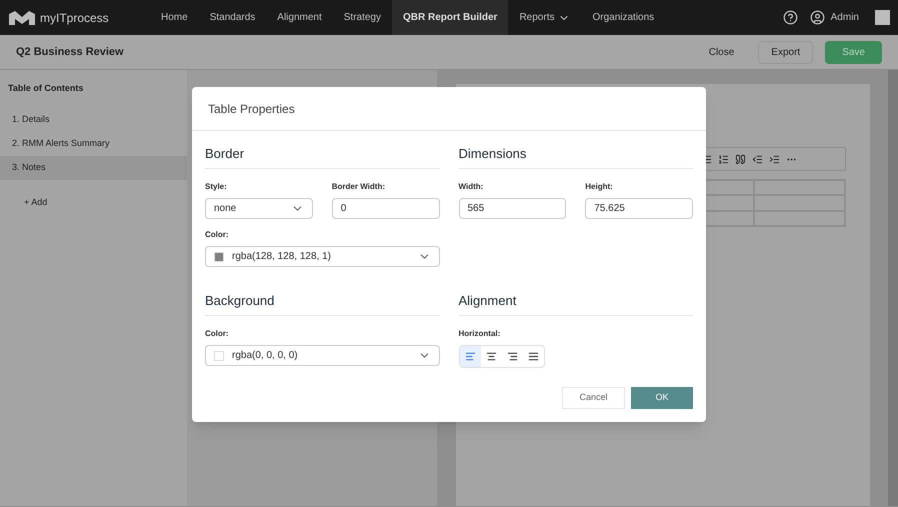  What do you see at coordinates (45, 88) in the screenshot?
I see `sidebar-title: Table of Contents` at bounding box center [45, 88].